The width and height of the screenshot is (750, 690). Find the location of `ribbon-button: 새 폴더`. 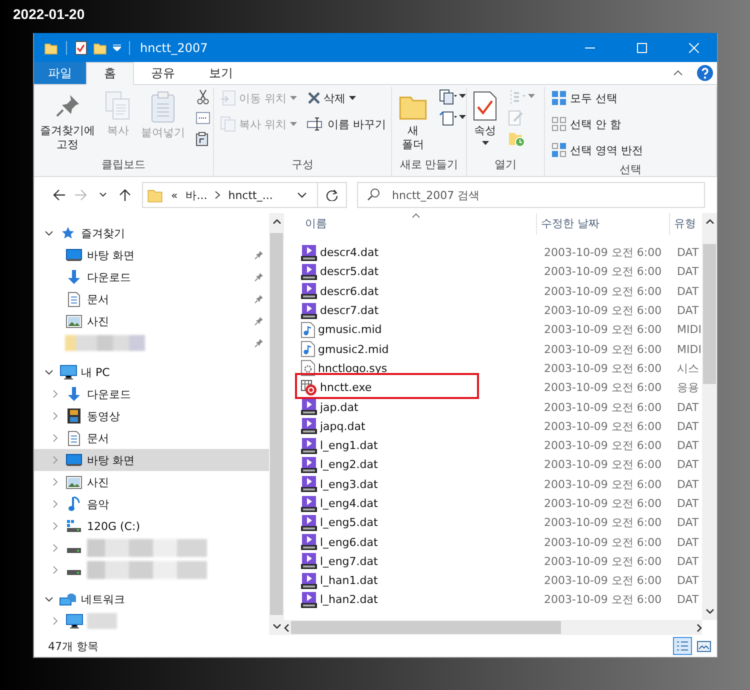

ribbon-button: 새 폴더 is located at coordinates (413, 119).